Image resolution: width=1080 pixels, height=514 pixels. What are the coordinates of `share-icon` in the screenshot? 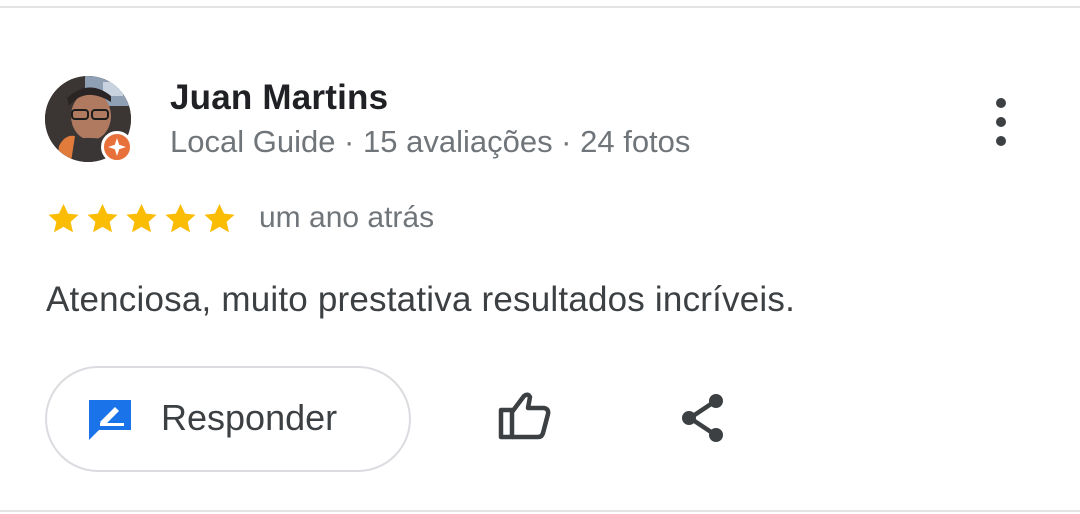 It's located at (702, 418).